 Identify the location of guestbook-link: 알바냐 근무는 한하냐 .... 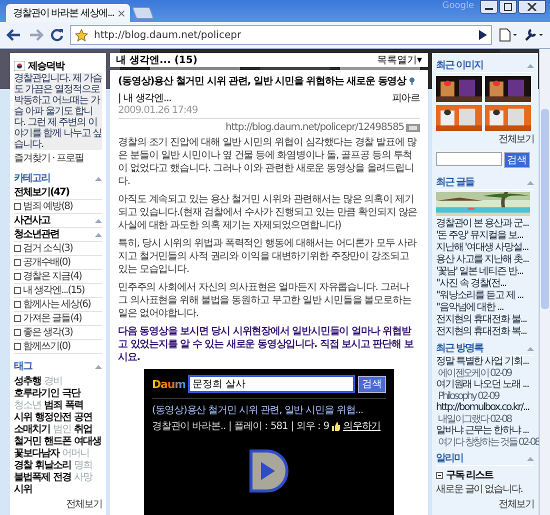
(482, 431).